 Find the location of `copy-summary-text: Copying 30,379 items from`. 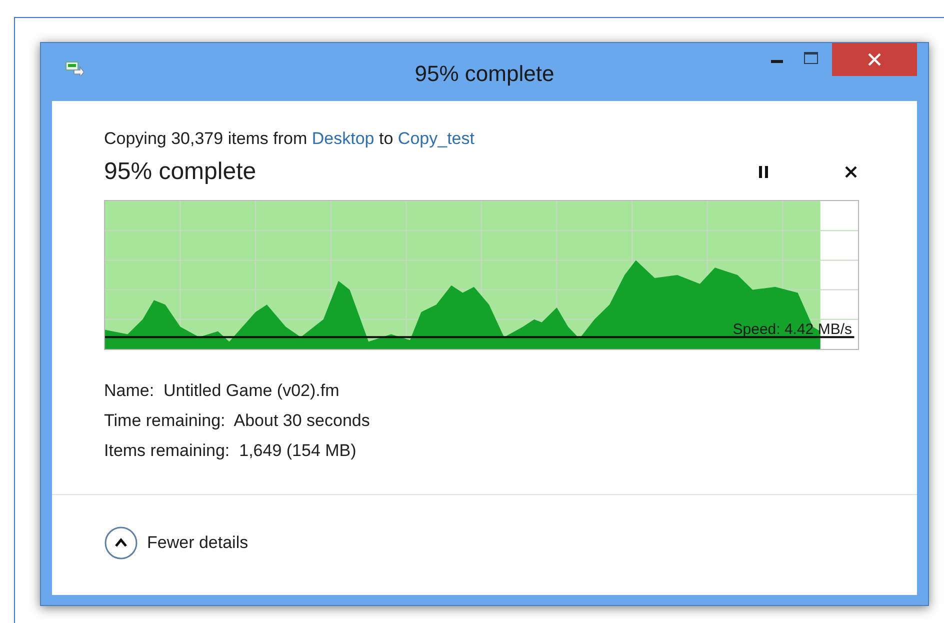

copy-summary-text: Copying 30,379 items from is located at coordinates (206, 138).